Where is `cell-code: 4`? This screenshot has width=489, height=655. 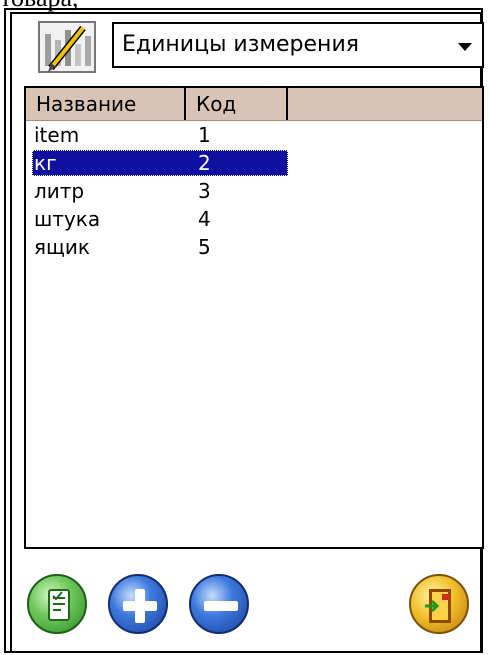 cell-code: 4 is located at coordinates (204, 219).